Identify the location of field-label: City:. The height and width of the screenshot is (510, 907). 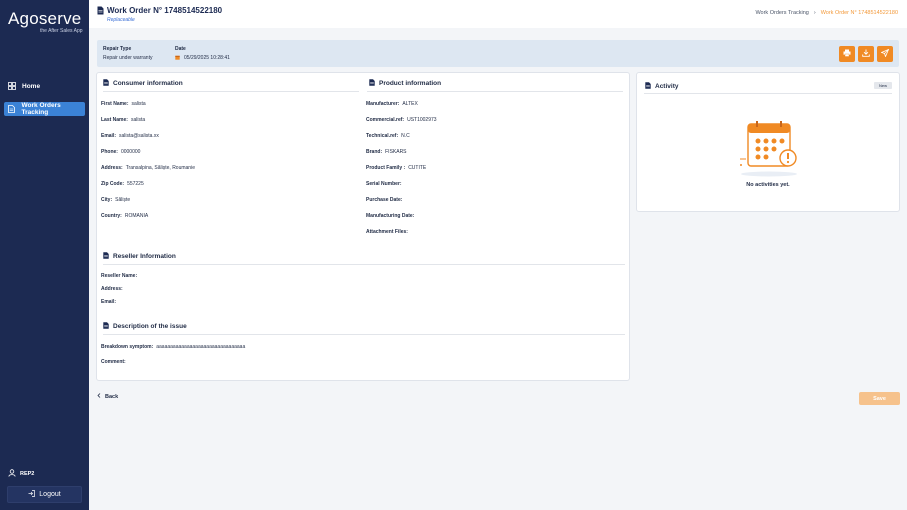
(107, 200).